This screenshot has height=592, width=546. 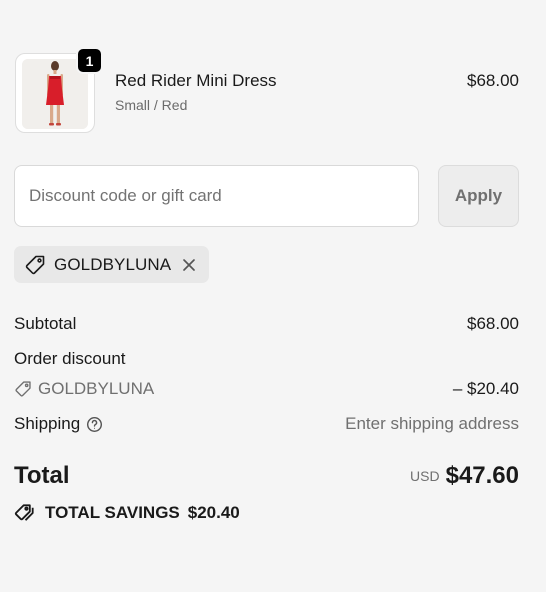 I want to click on apply-discount-button: Apply, so click(x=478, y=196).